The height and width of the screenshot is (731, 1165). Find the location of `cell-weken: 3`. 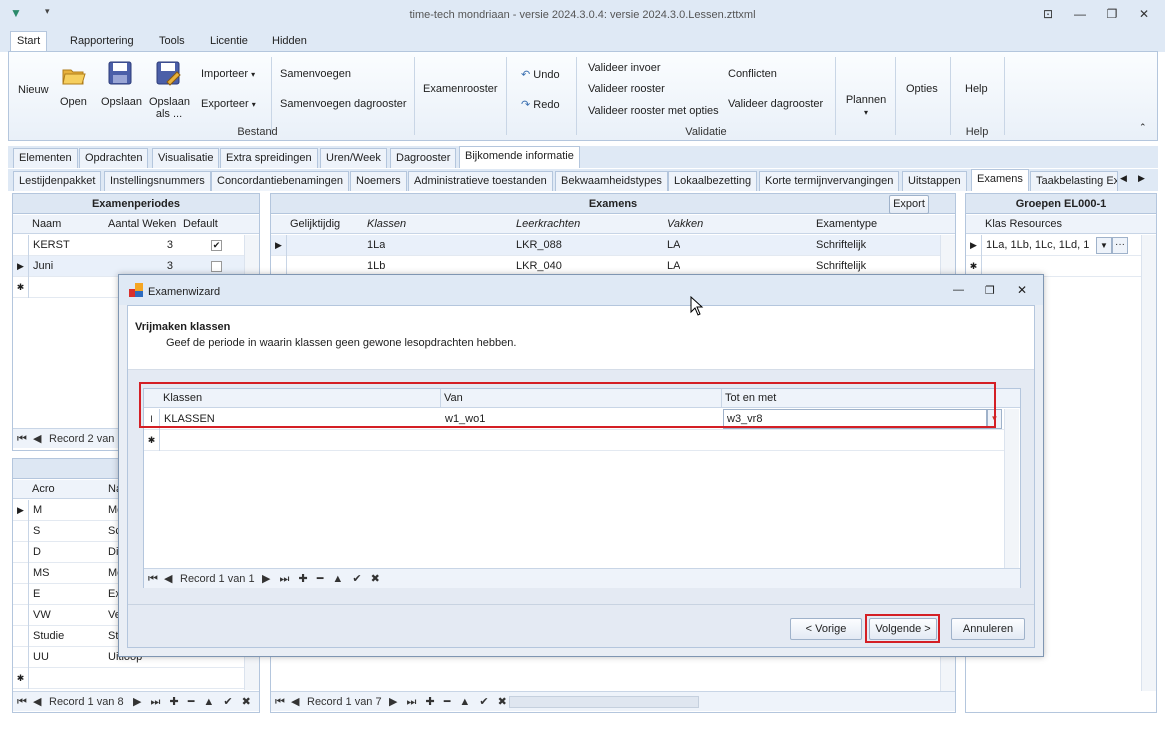

cell-weken: 3 is located at coordinates (141, 245).